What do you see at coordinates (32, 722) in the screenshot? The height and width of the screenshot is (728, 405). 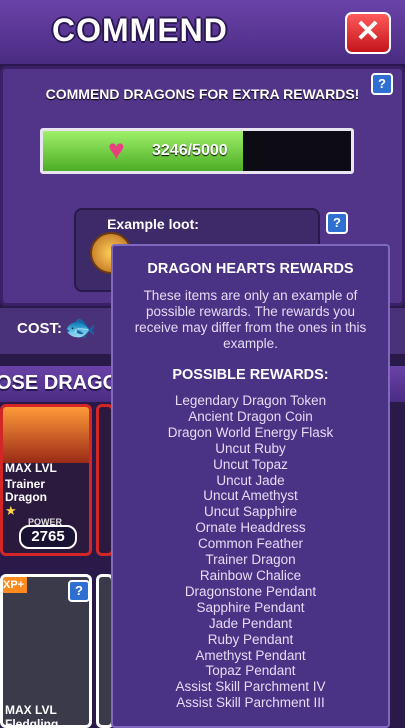 I see `dragon-name-line1: Fledgling` at bounding box center [32, 722].